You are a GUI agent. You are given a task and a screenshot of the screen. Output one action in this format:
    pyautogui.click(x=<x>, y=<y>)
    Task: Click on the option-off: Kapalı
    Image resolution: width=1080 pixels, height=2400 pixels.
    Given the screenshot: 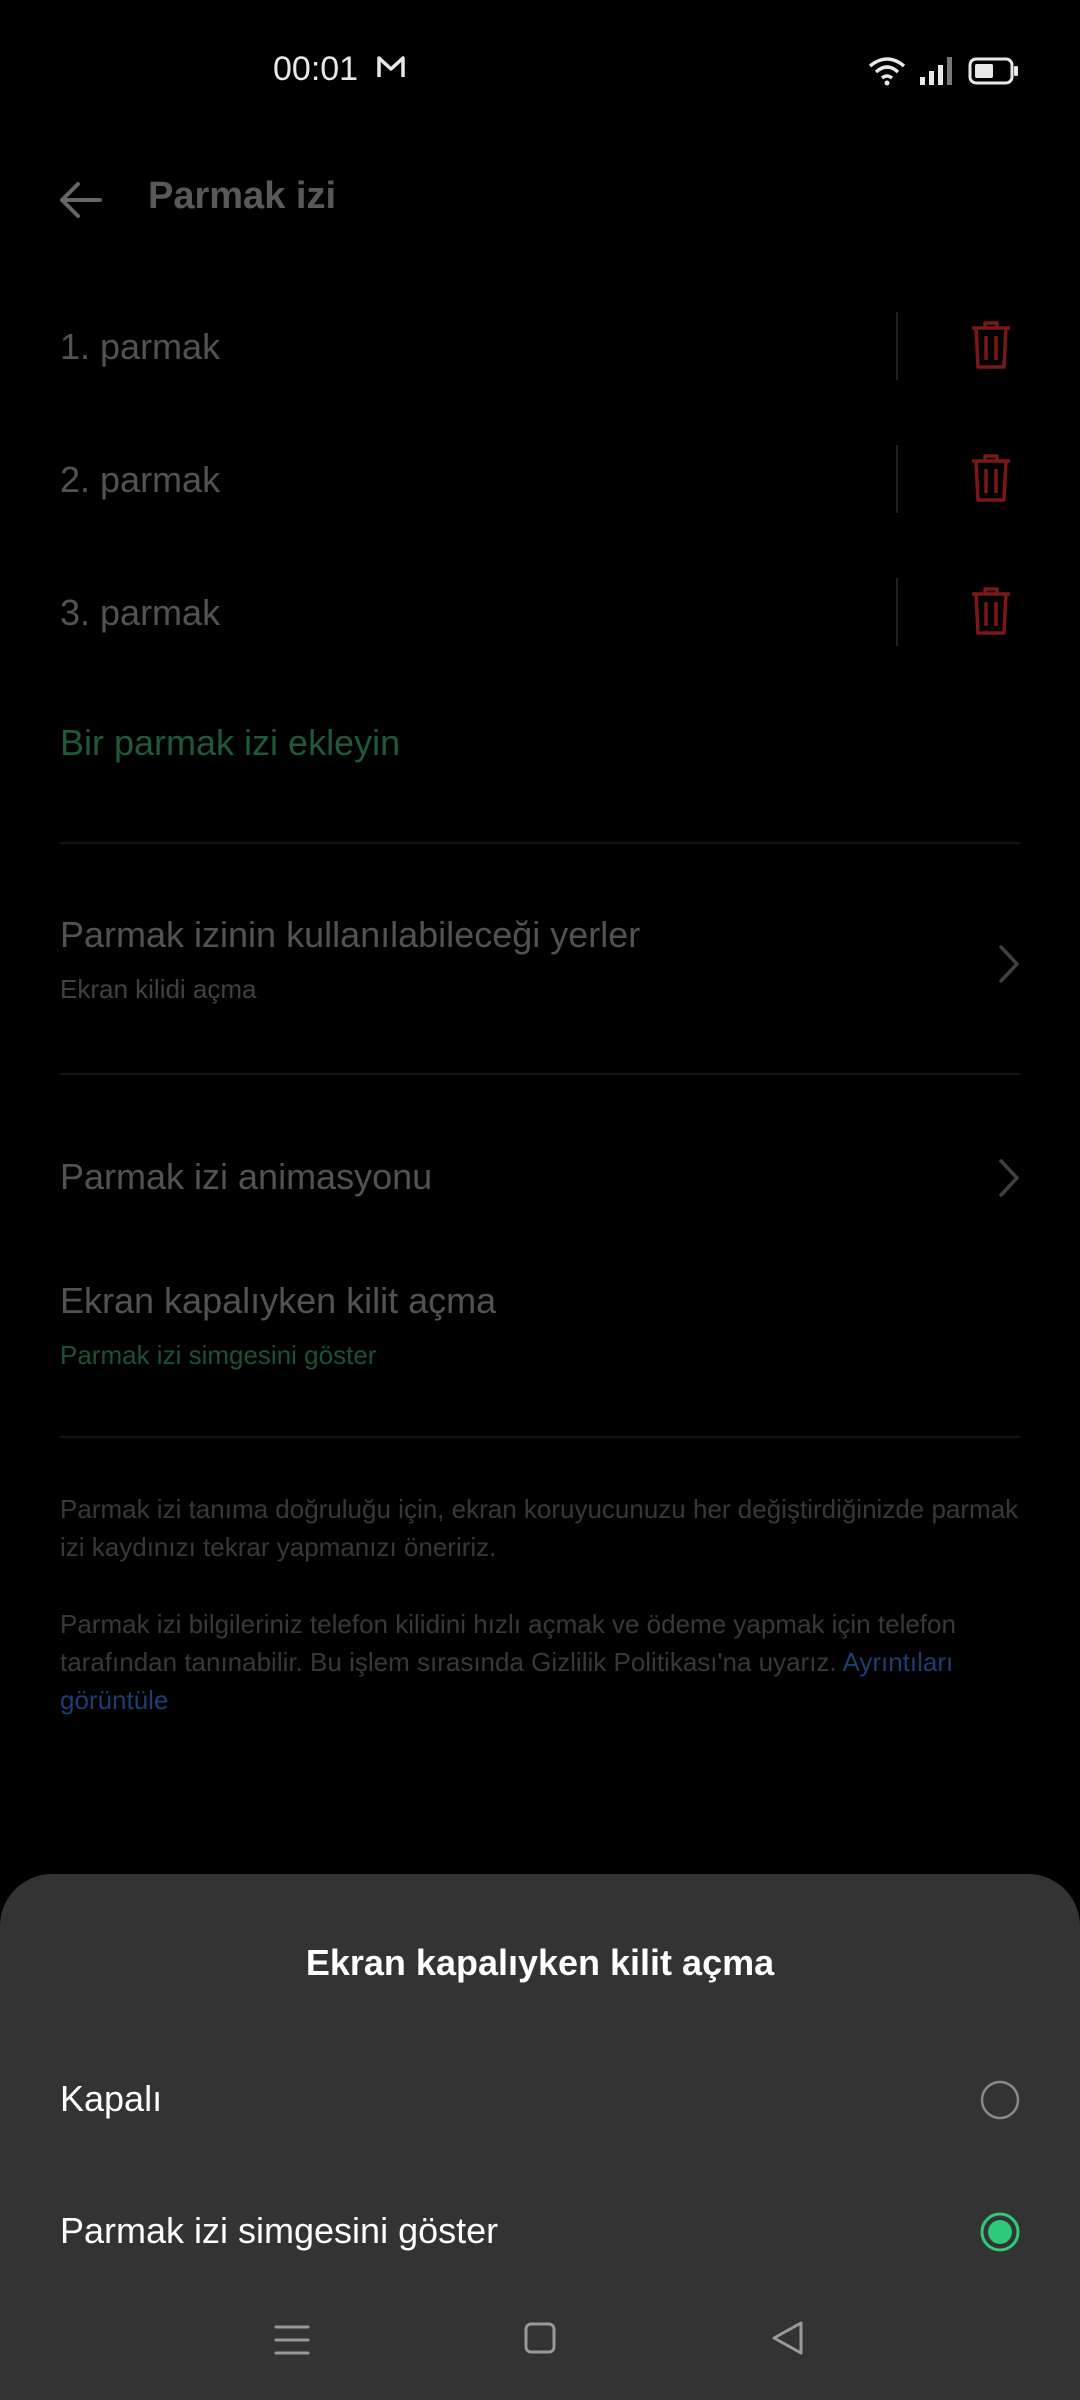 What is the action you would take?
    pyautogui.click(x=540, y=2100)
    